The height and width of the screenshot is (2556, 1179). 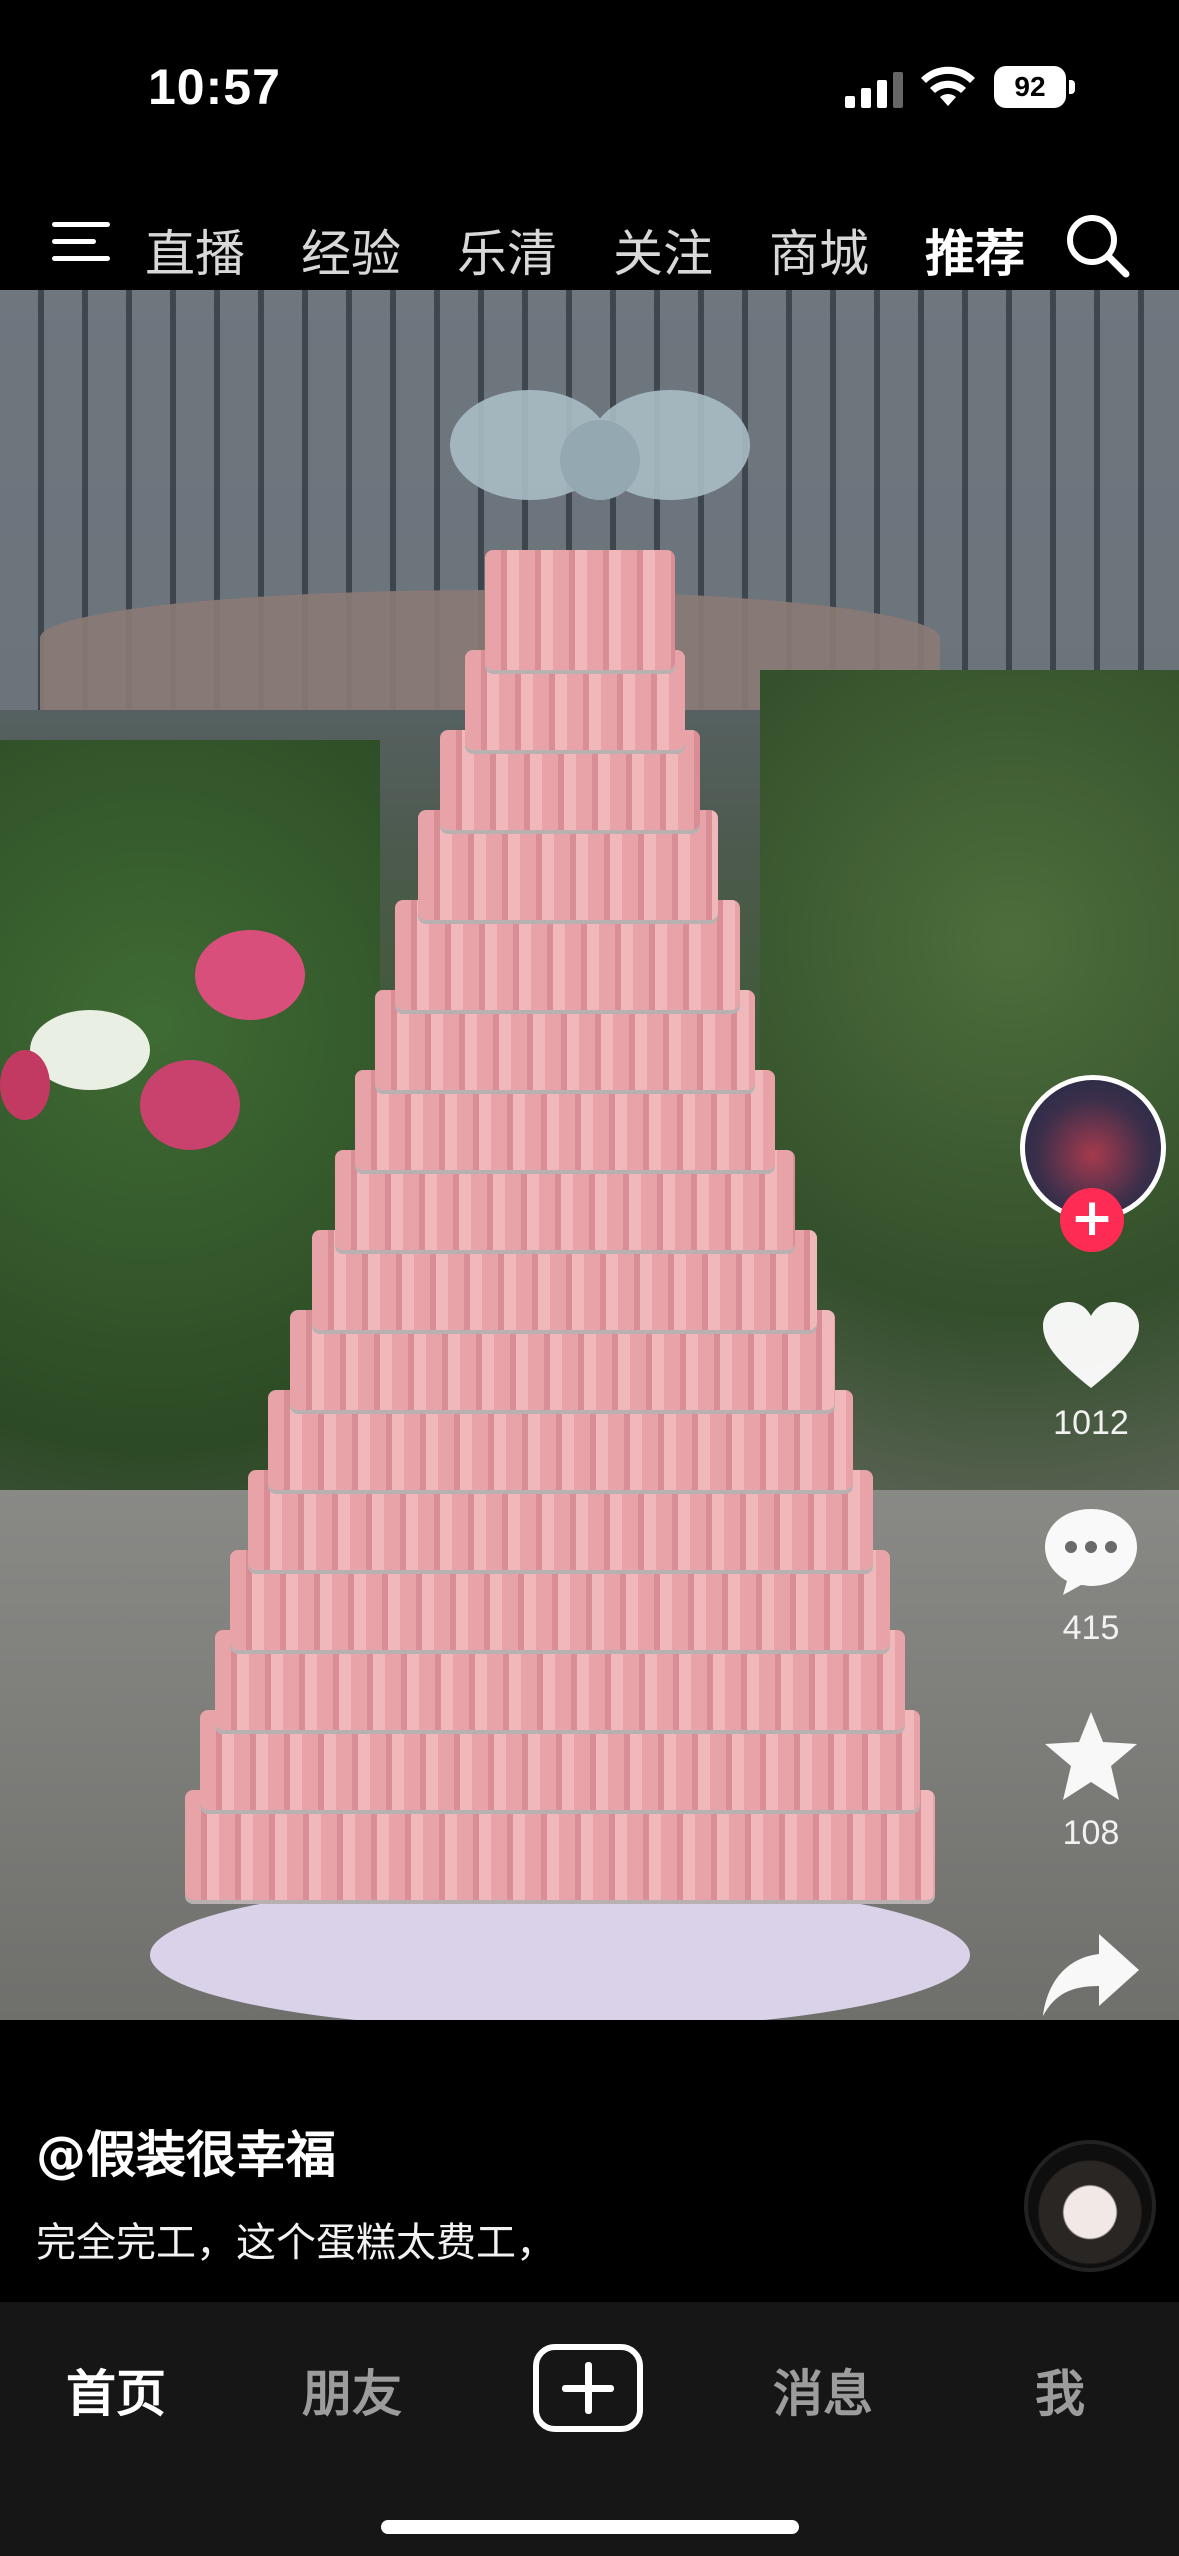 I want to click on author-name: @假装很幸福, so click(x=186, y=2151).